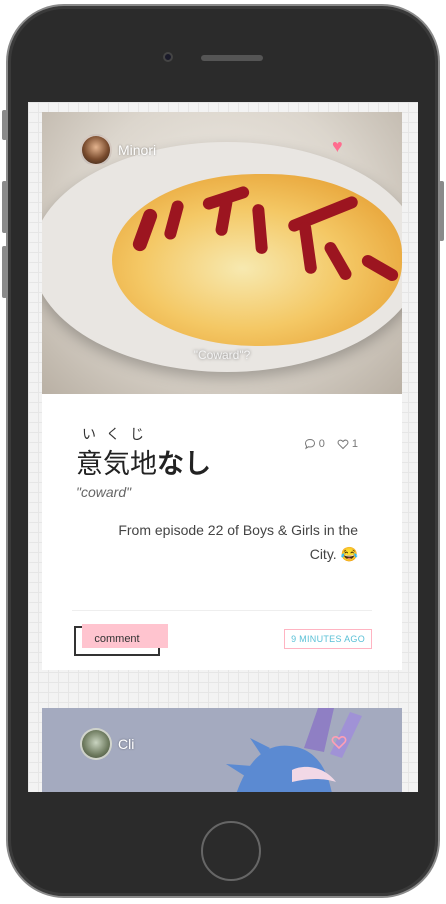 This screenshot has height=904, width=446. Describe the element at coordinates (118, 434) in the screenshot. I see `furigana-reading: いくじ` at that location.